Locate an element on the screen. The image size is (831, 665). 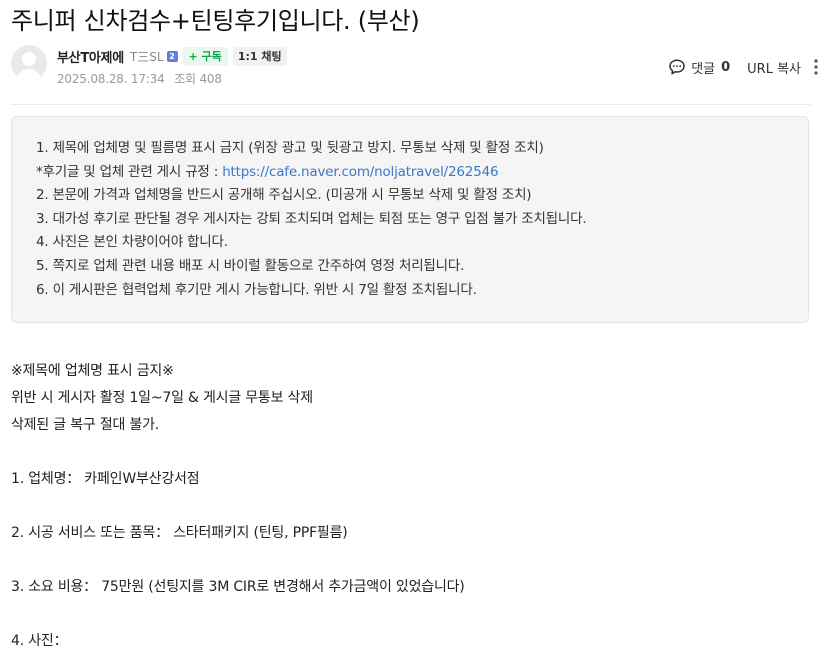
post-title: 주니퍼 신차검수+틴팅후기입니다. (부산) is located at coordinates (215, 21).